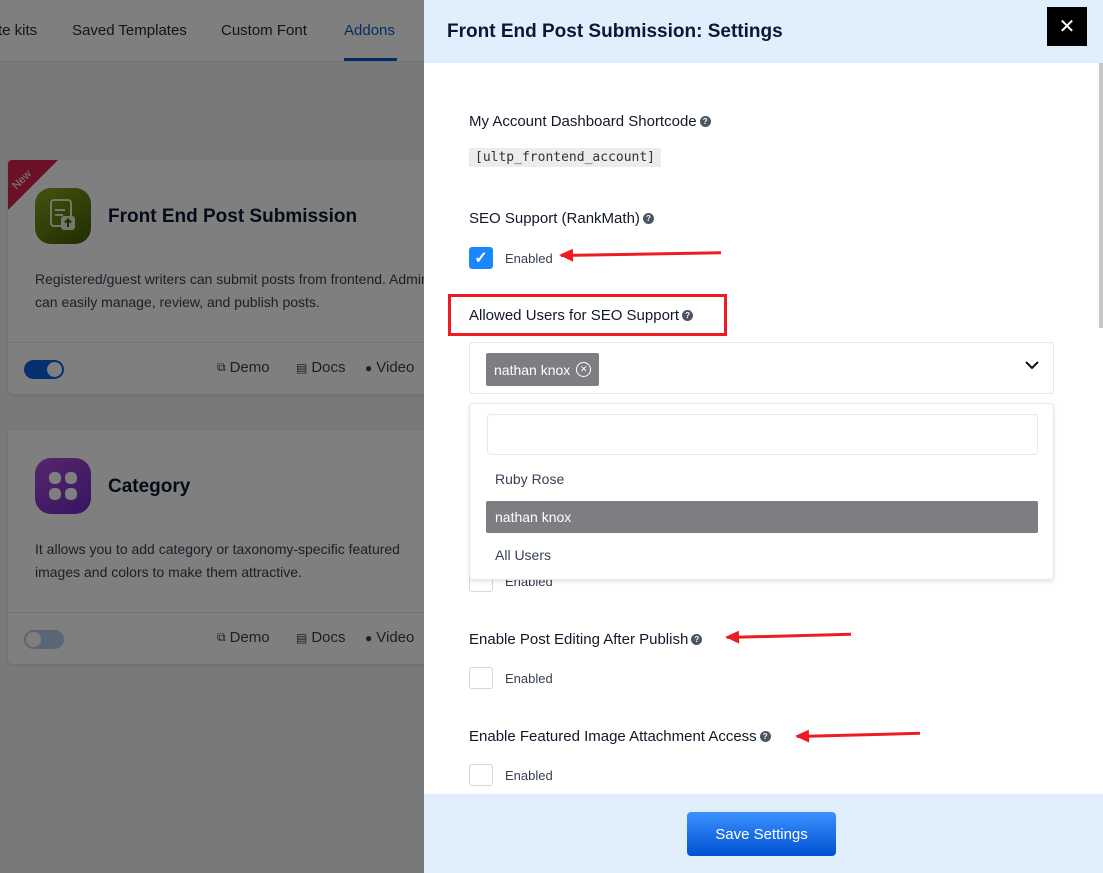 The height and width of the screenshot is (873, 1103). I want to click on allowed-users-dropdown: Ruby Rose nathan knox All Users, so click(761, 491).